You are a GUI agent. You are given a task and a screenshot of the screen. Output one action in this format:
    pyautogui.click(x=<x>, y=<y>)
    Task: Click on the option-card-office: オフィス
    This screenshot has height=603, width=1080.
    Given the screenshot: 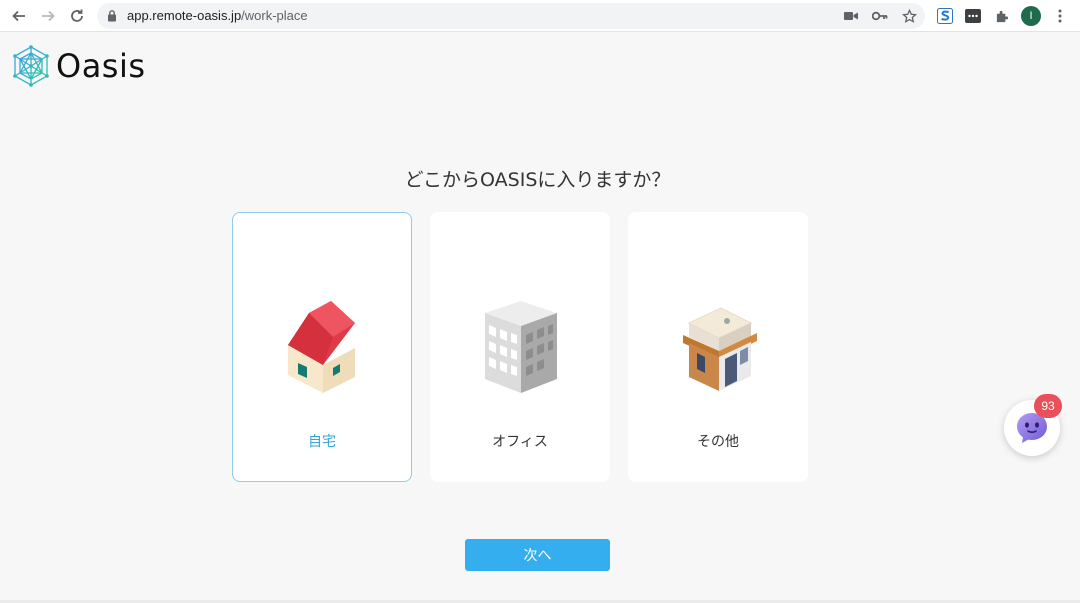 What is the action you would take?
    pyautogui.click(x=520, y=347)
    